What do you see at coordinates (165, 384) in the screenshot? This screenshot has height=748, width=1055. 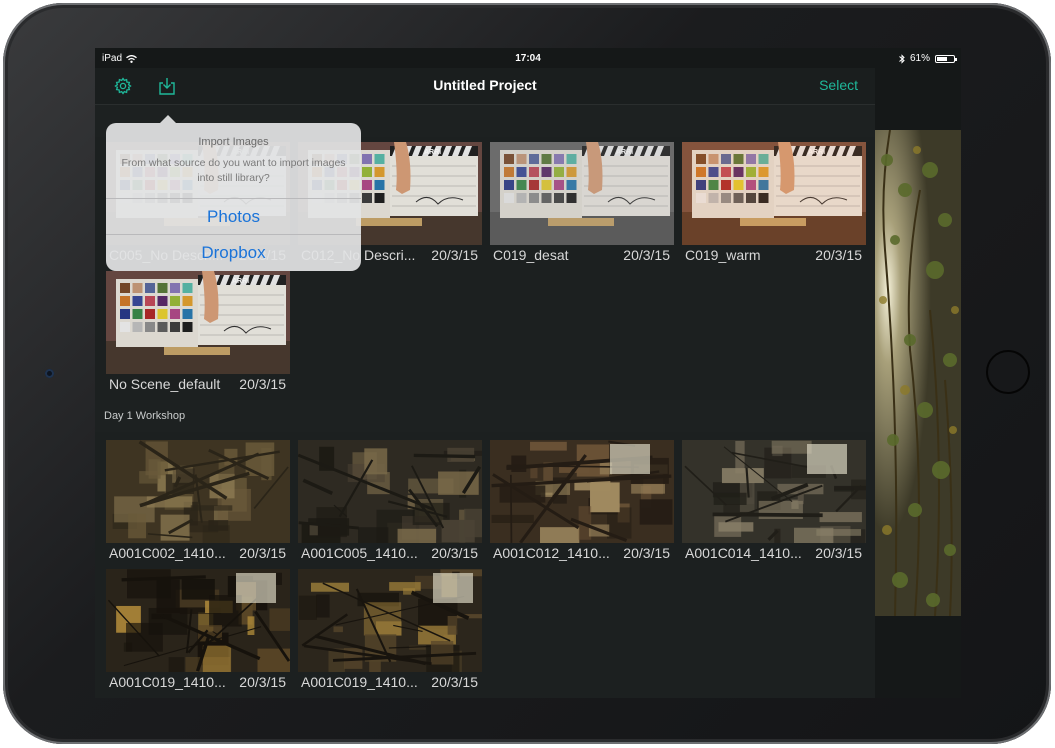 I see `still-name: No Scene_default` at bounding box center [165, 384].